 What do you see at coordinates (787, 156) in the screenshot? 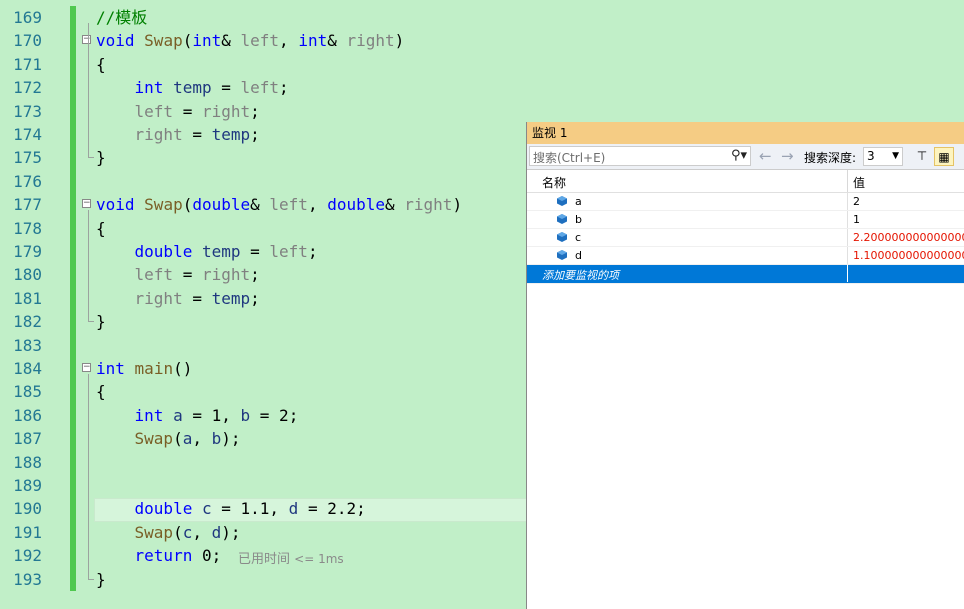
I see `arrow-right-icon: →` at bounding box center [787, 156].